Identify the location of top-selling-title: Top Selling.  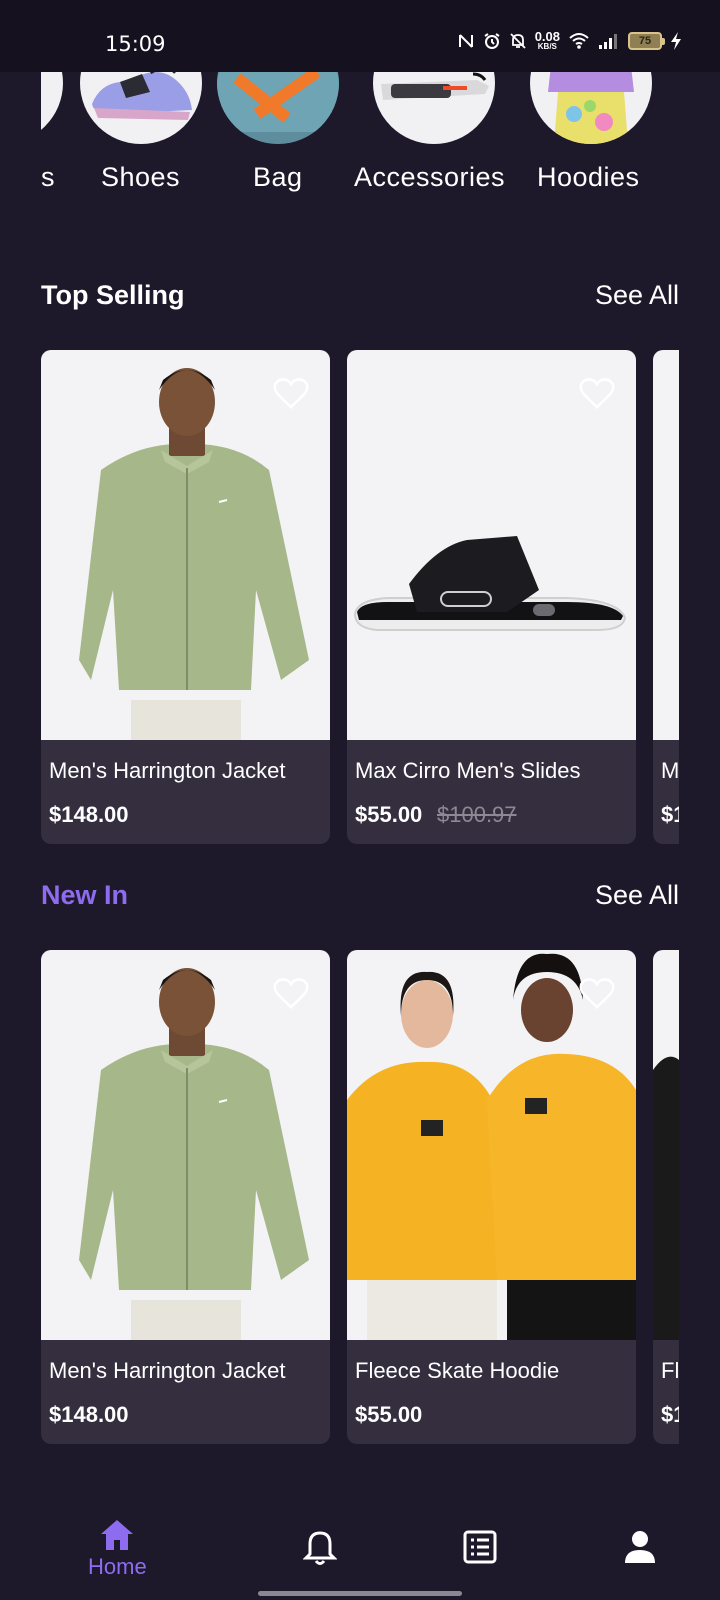
(113, 295).